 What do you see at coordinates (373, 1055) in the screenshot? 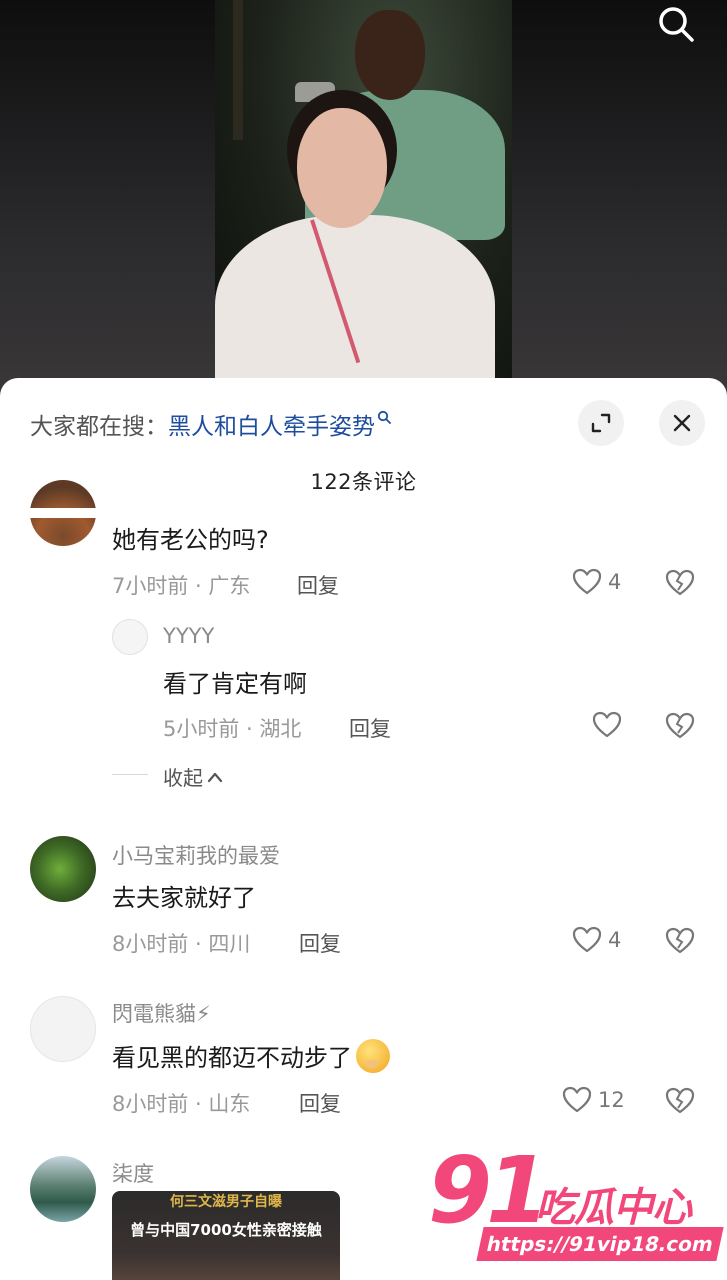
I see `shush-emoji-icon` at bounding box center [373, 1055].